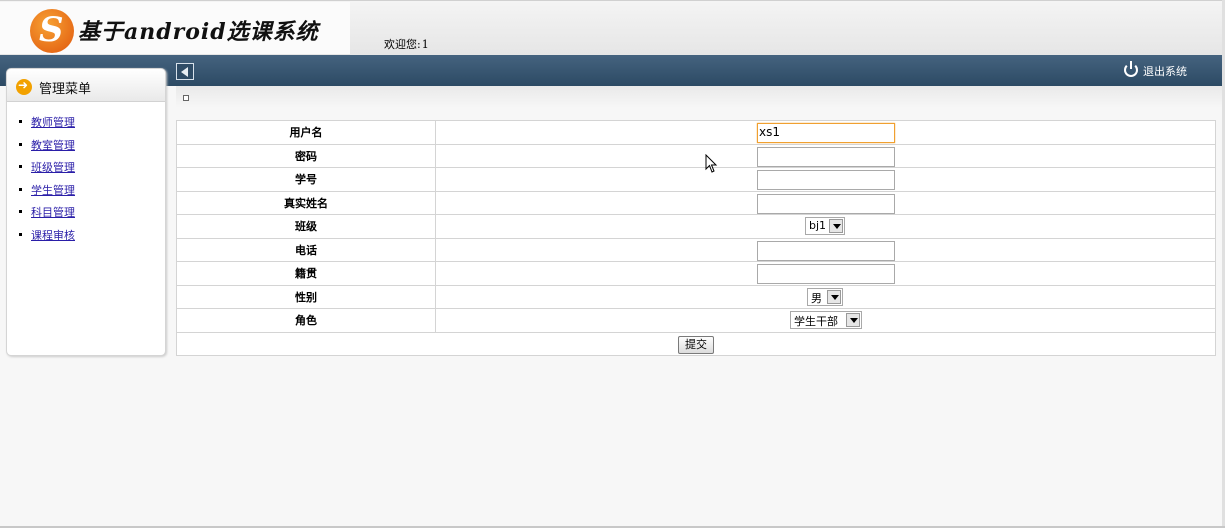 This screenshot has height=528, width=1225. Describe the element at coordinates (696, 249) in the screenshot. I see `form-row: 电话` at that location.